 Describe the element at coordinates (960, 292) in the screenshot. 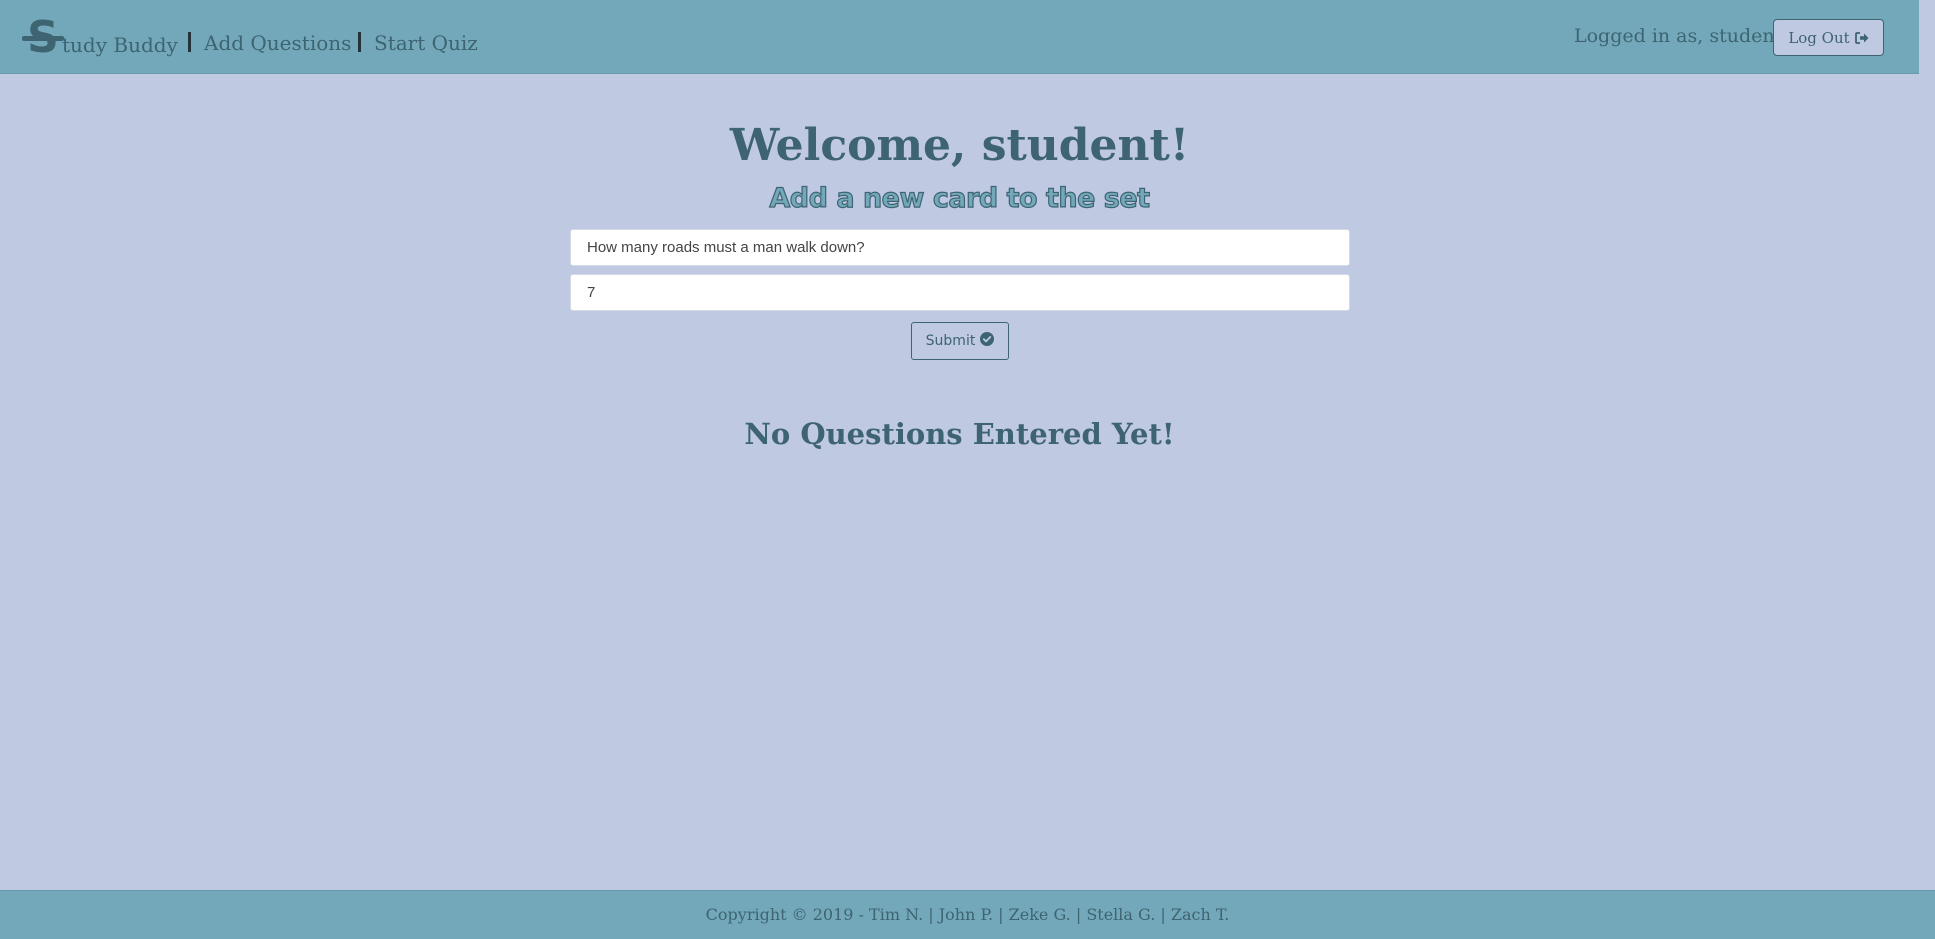

I see `answer-input` at that location.